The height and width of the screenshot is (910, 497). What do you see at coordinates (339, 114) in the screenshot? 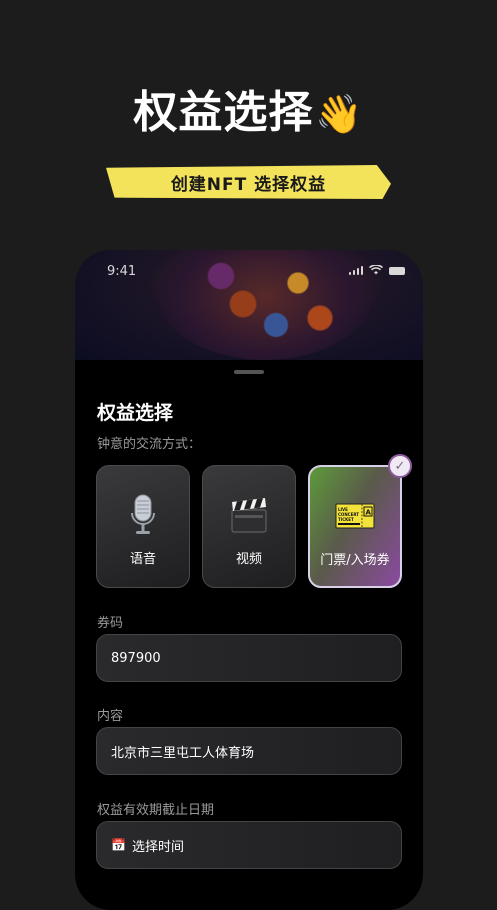
I see `waving-hand-icon: 👋` at bounding box center [339, 114].